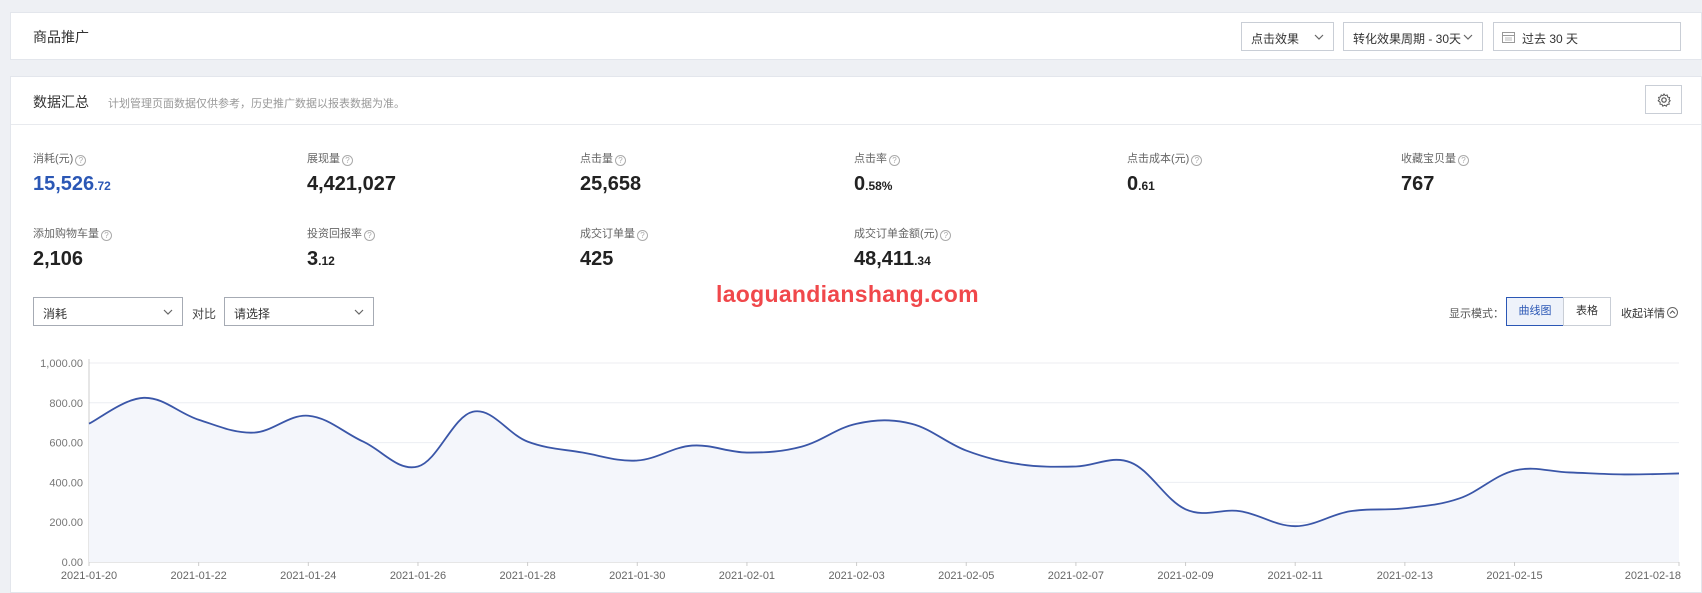 The width and height of the screenshot is (1702, 593). What do you see at coordinates (870, 159) in the screenshot?
I see `metric-label: 点击率` at bounding box center [870, 159].